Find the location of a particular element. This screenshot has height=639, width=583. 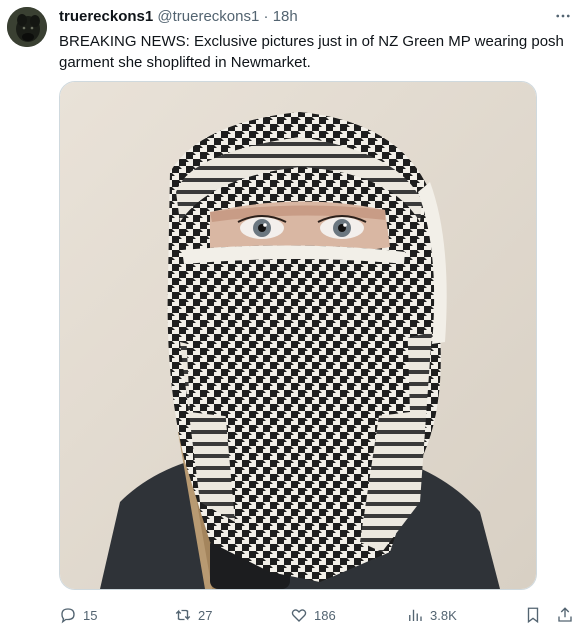

retweet-icon is located at coordinates (183, 615).